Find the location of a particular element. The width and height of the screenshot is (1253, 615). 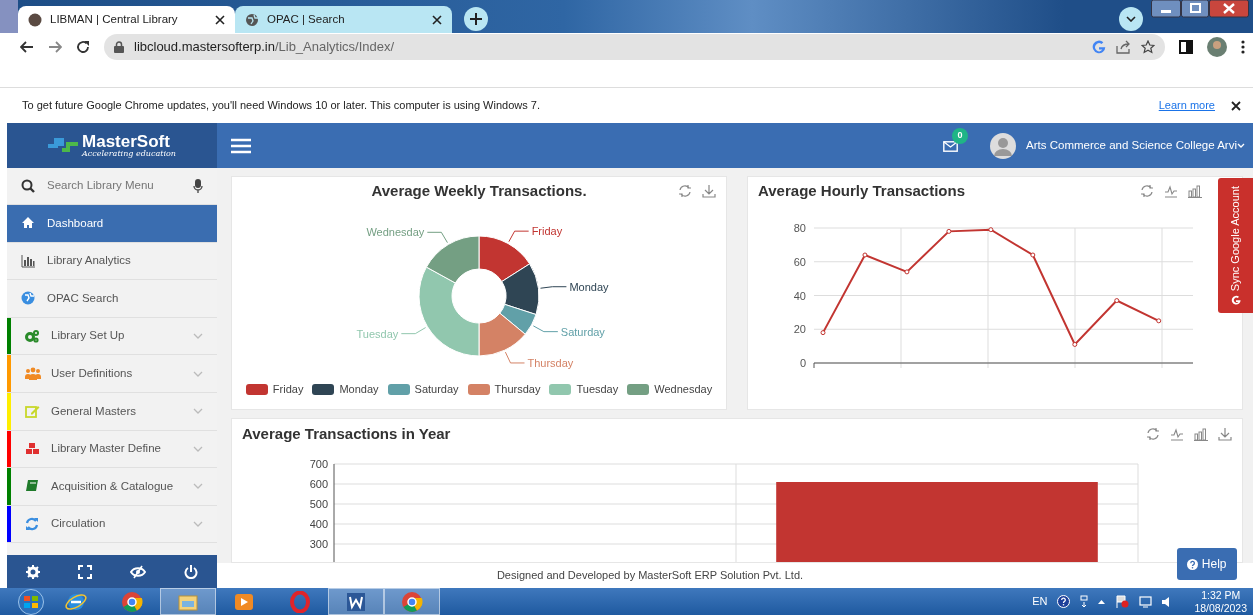

fullscreen-icon is located at coordinates (85, 571).